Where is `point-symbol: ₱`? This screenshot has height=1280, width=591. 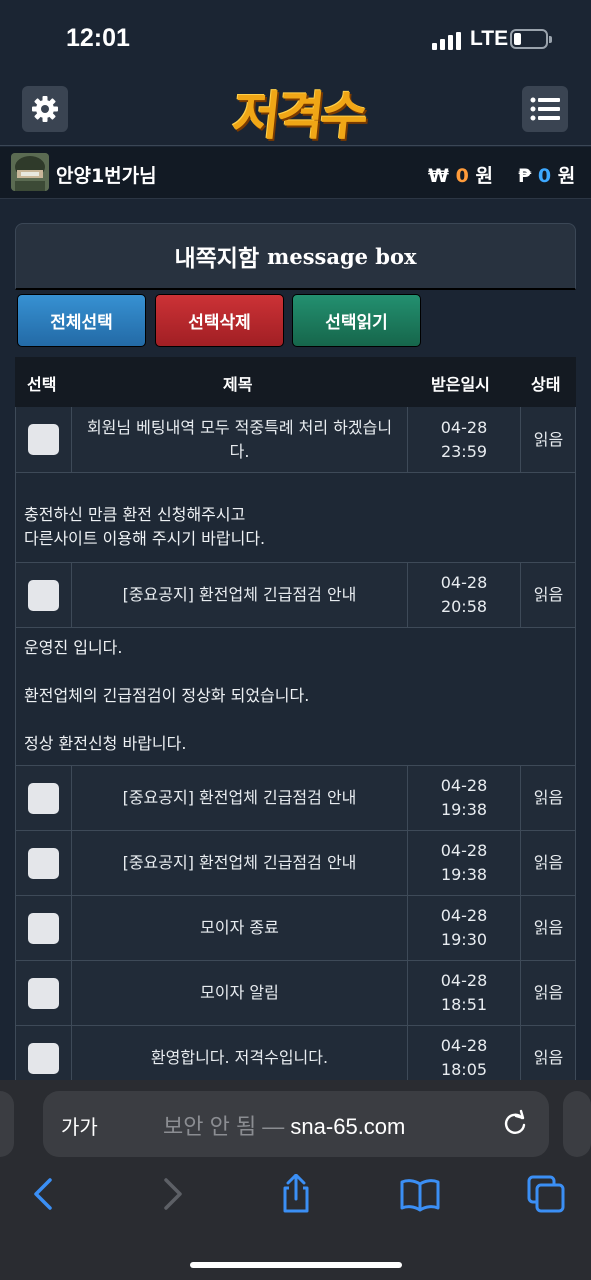 point-symbol: ₱ is located at coordinates (525, 176).